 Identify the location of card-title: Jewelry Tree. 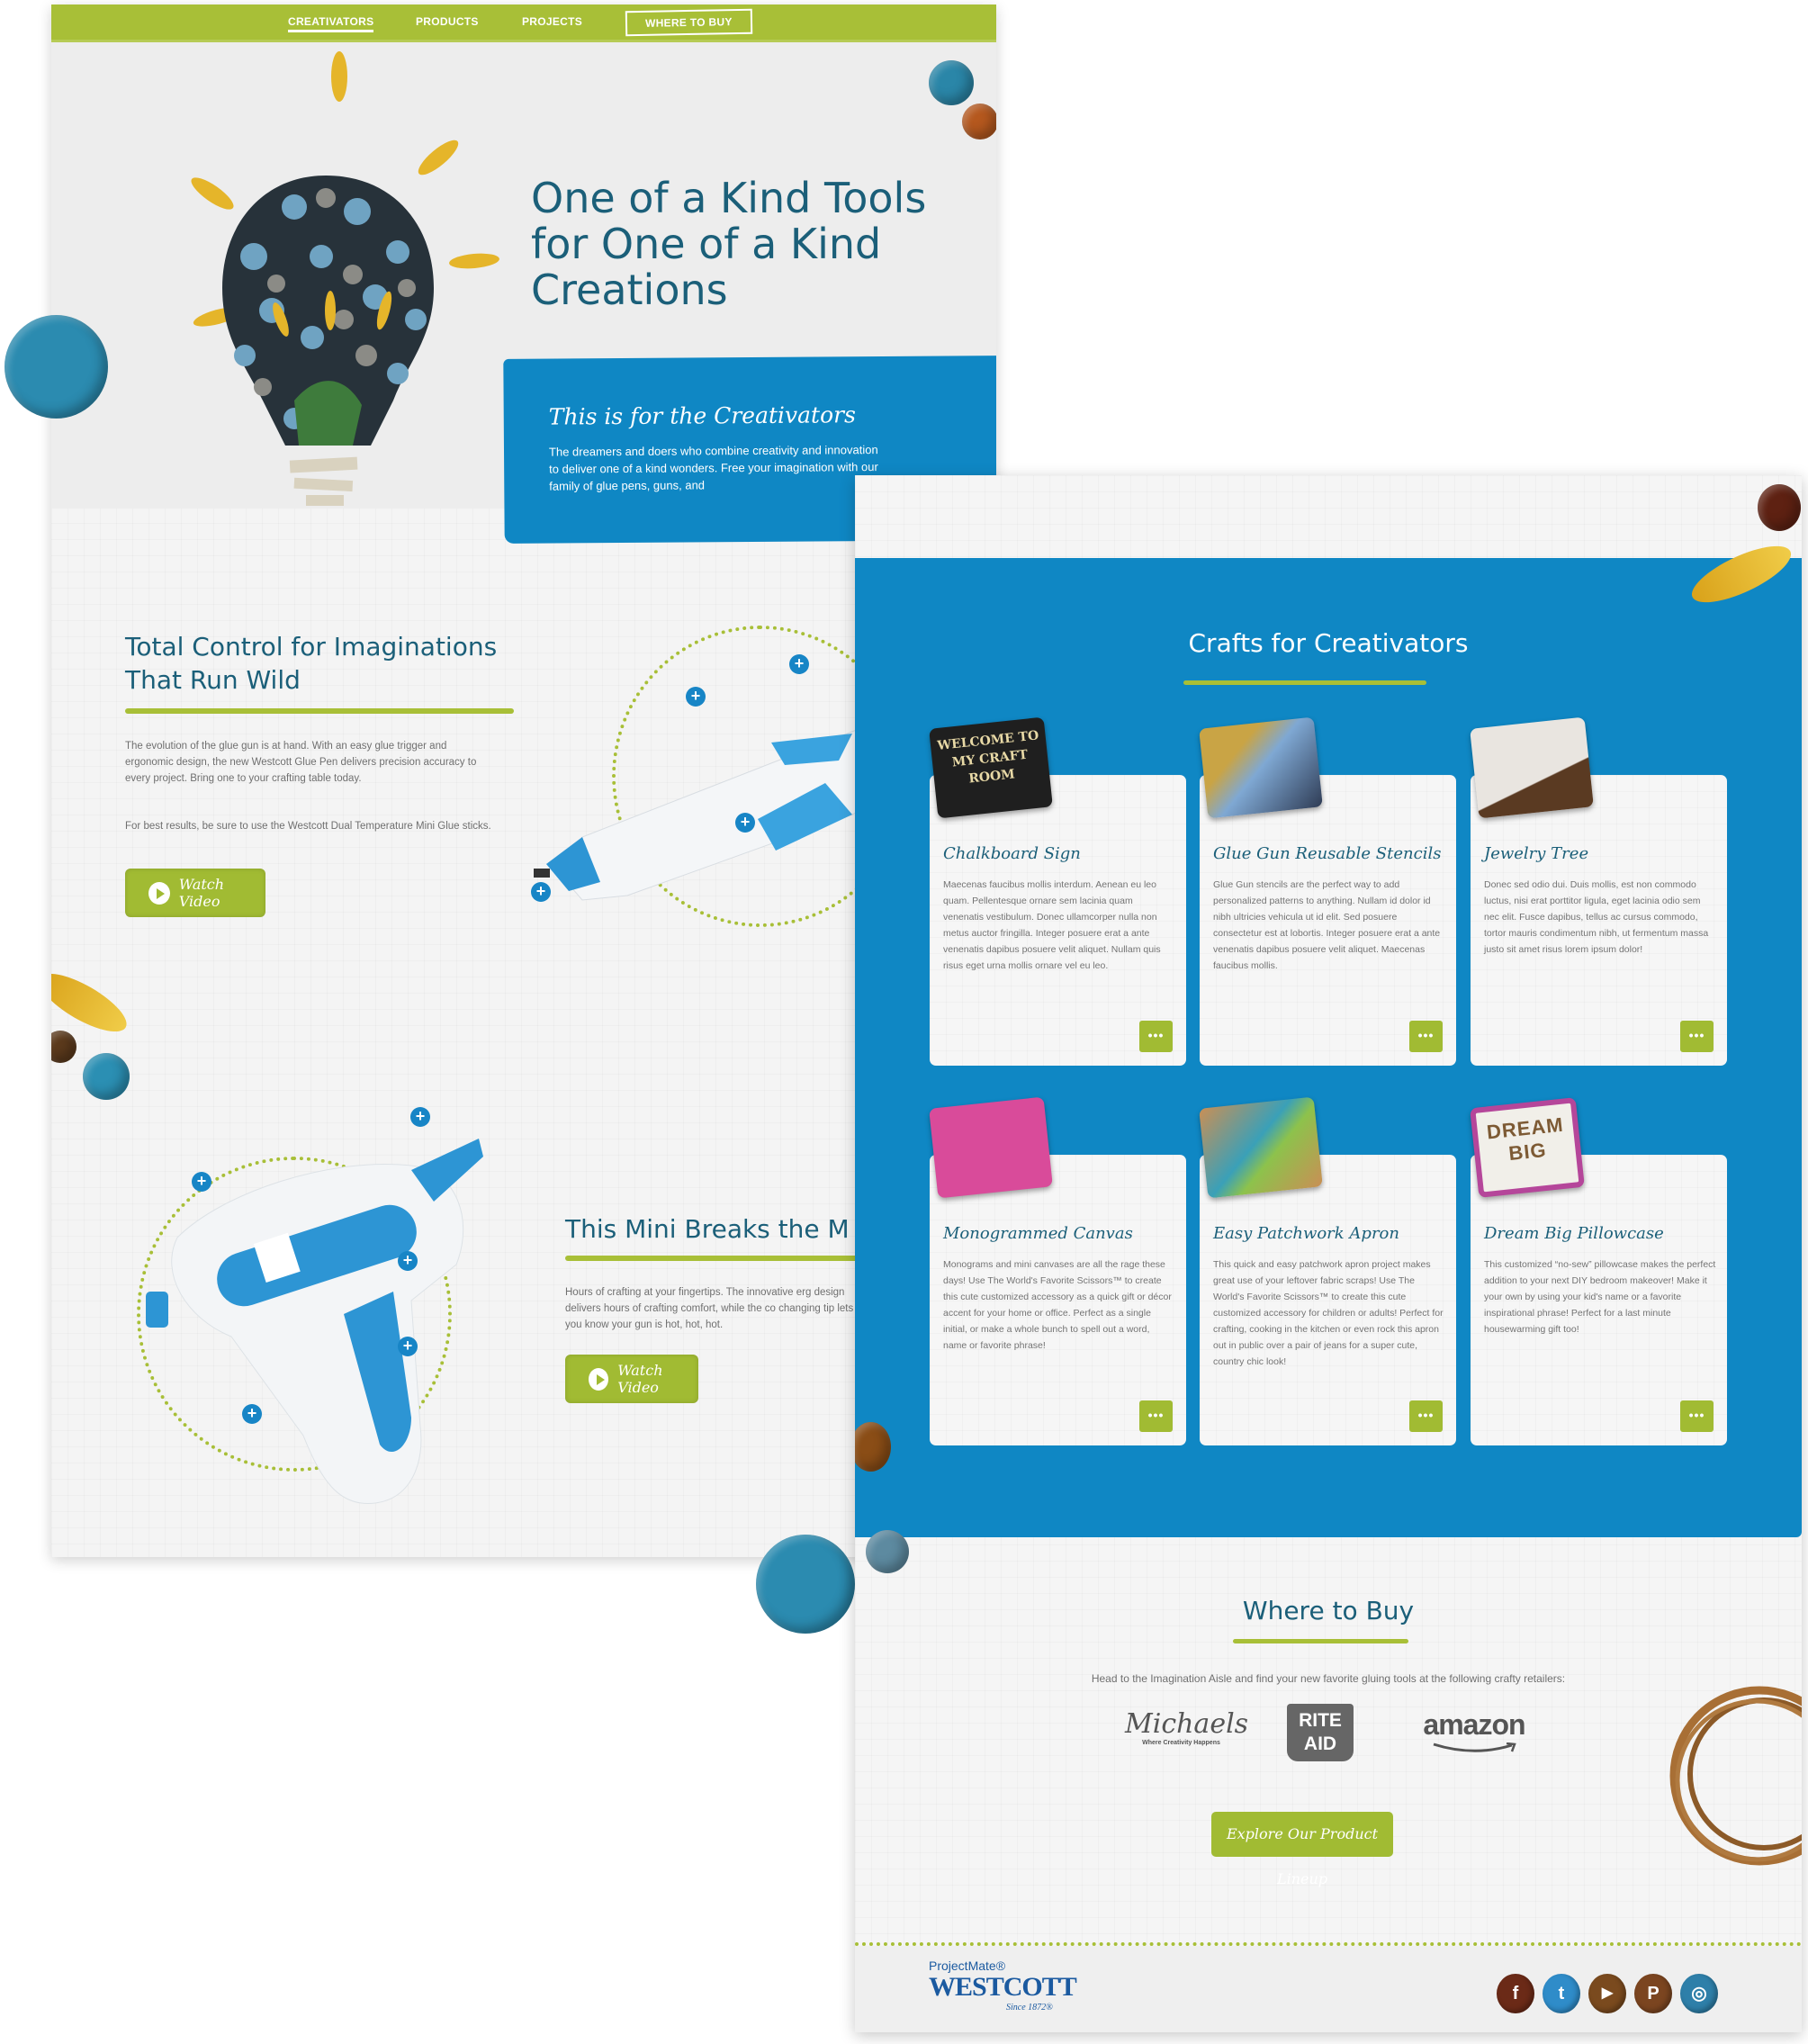
(1536, 853).